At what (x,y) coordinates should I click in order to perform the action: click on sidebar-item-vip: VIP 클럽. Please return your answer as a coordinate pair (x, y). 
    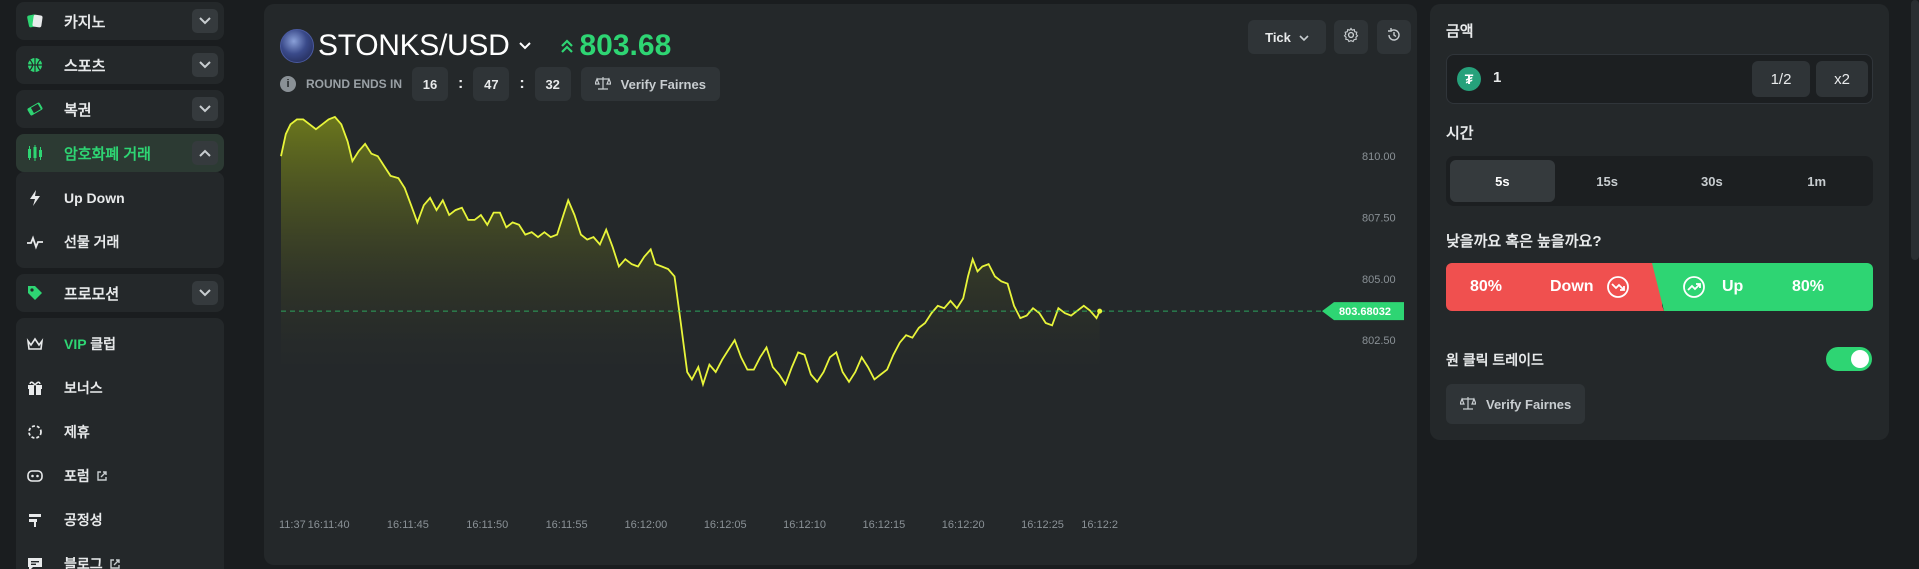
    Looking at the image, I should click on (120, 344).